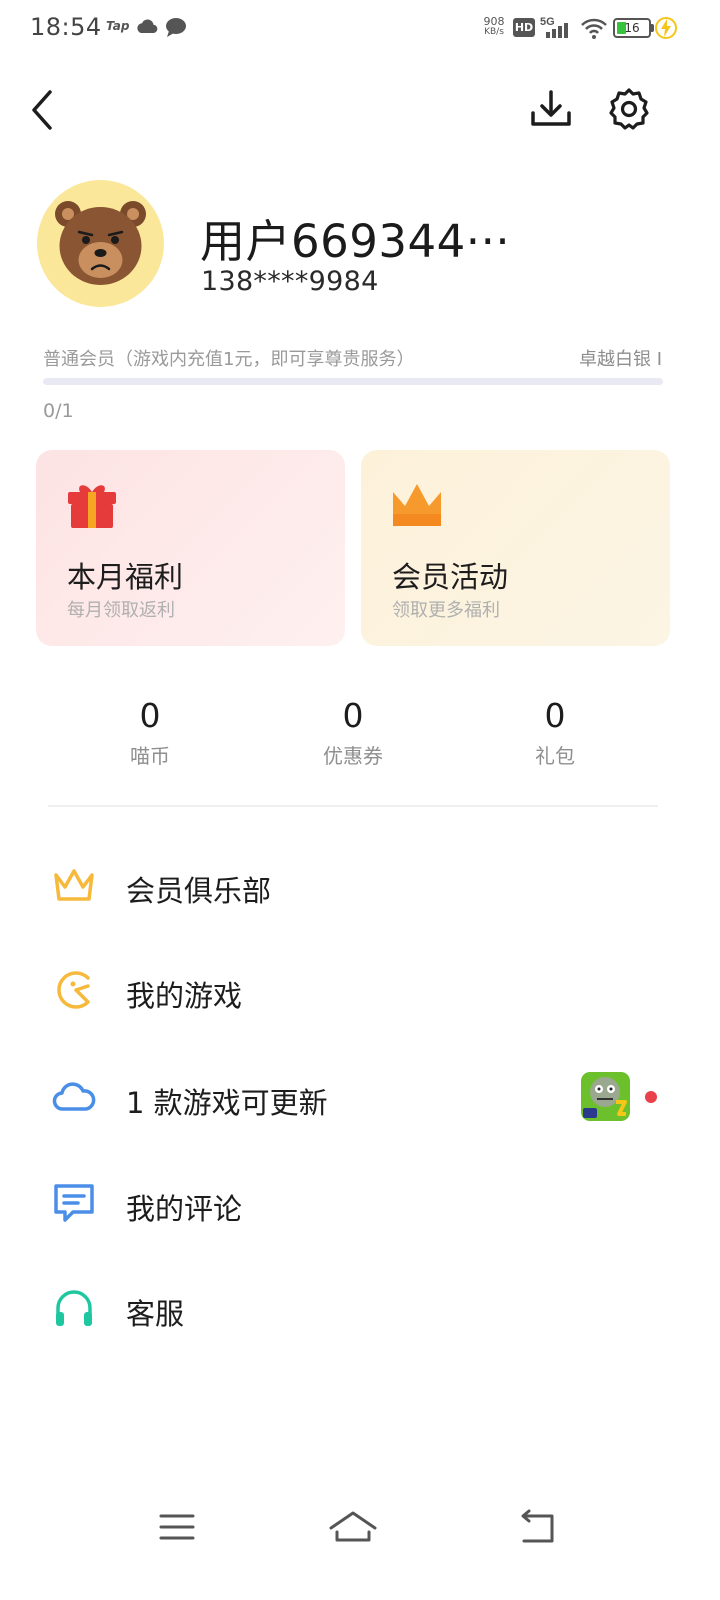 The width and height of the screenshot is (720, 1600). I want to click on zombie-game-icon, so click(605, 1096).